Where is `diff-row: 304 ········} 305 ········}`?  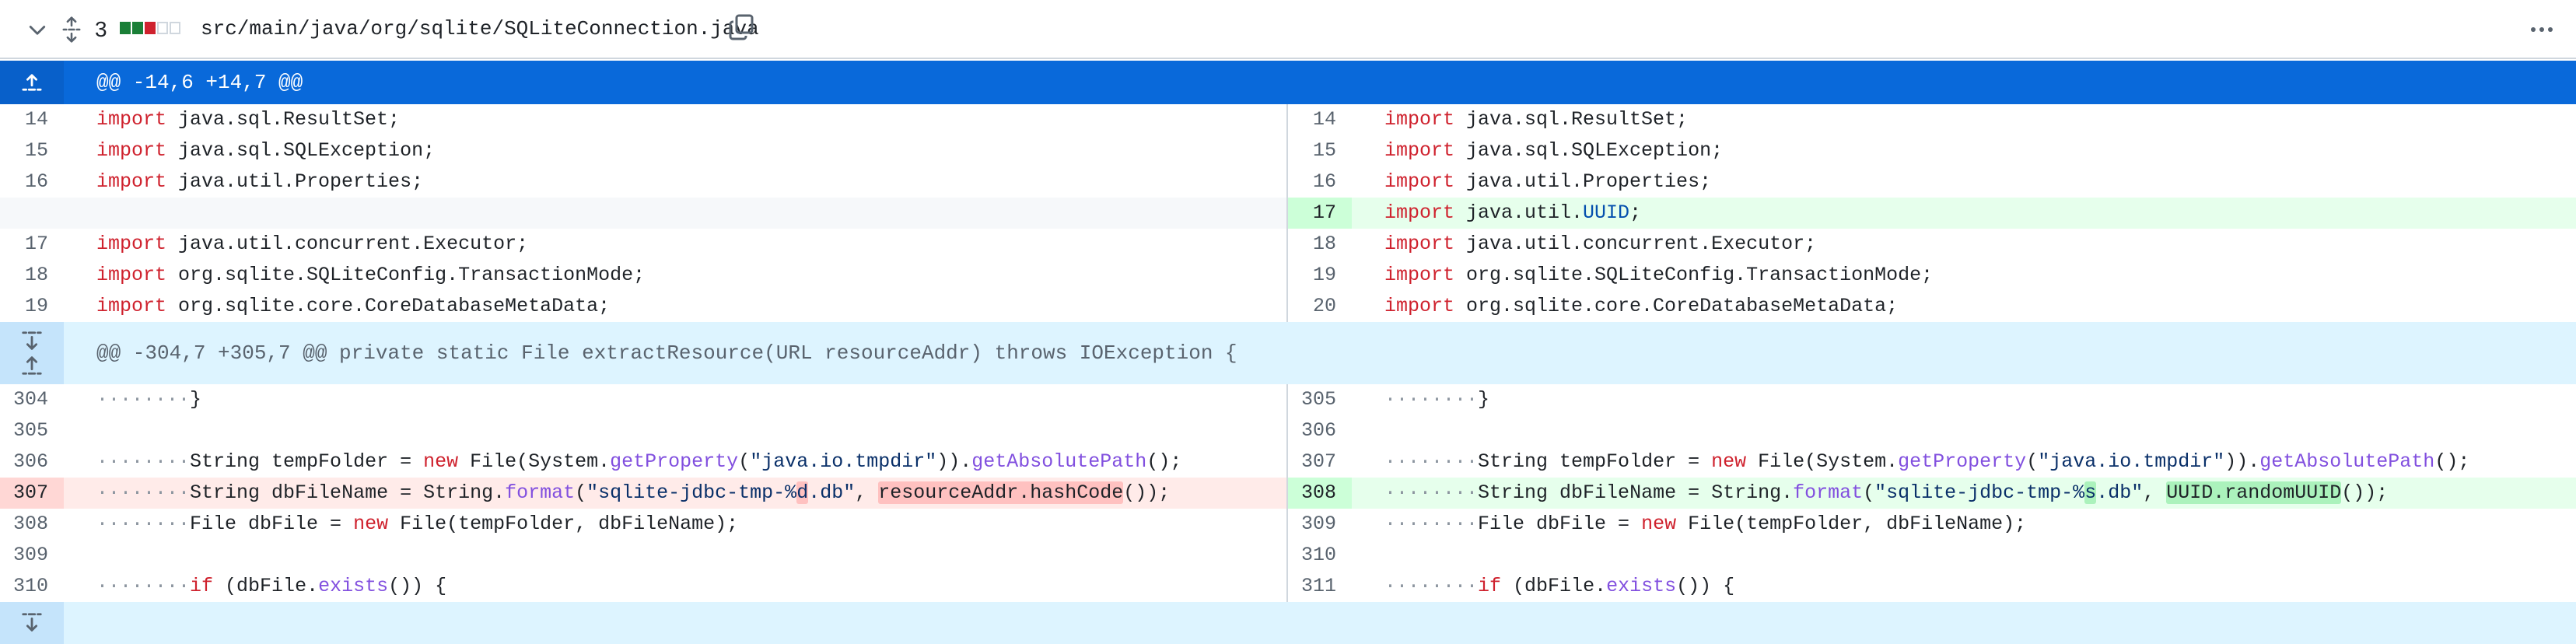
diff-row: 304 ········} 305 ········} is located at coordinates (1288, 400).